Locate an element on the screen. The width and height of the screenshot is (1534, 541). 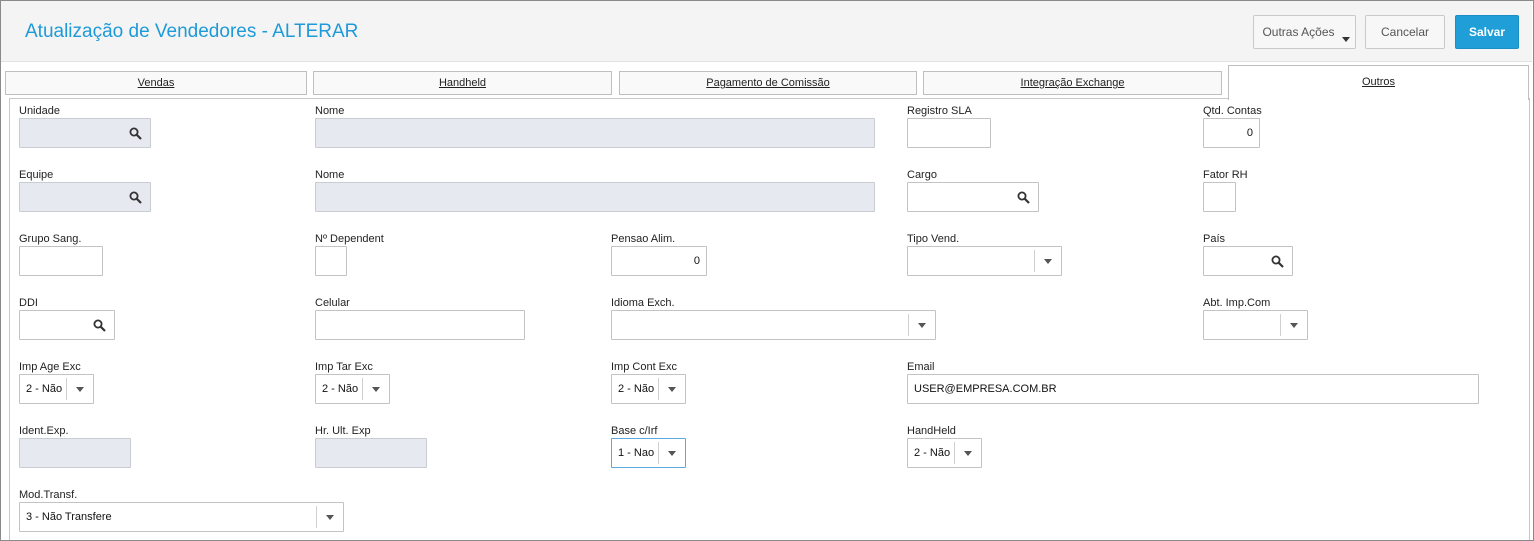
ident-exp-label: Ident.Exp. is located at coordinates (44, 431).